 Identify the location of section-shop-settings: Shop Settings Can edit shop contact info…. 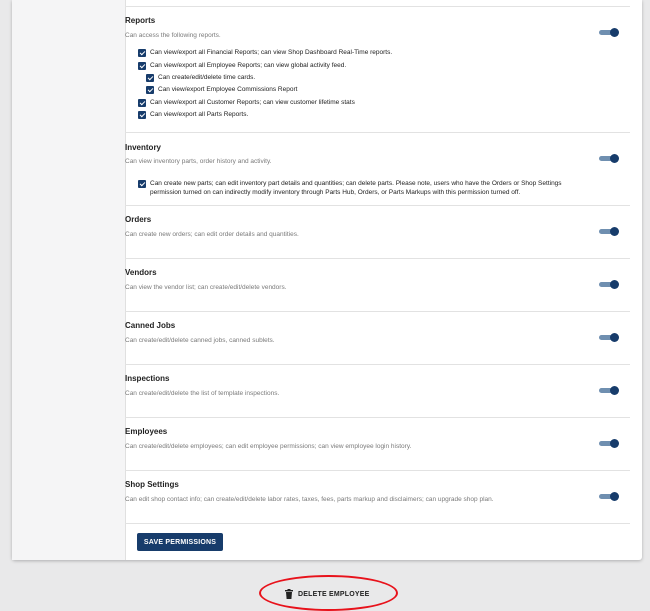
(377, 497).